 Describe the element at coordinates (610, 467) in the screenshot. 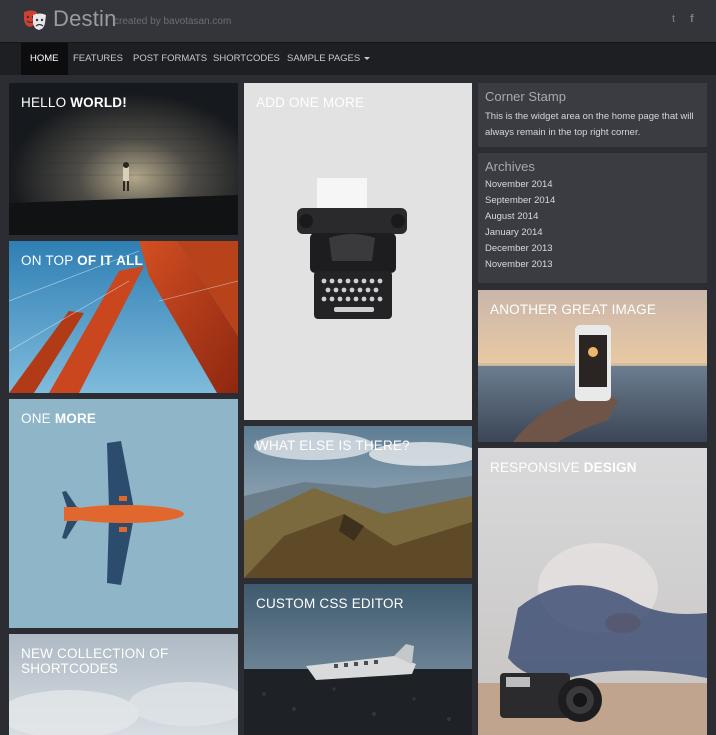

I see `post-title-bold: Design` at that location.